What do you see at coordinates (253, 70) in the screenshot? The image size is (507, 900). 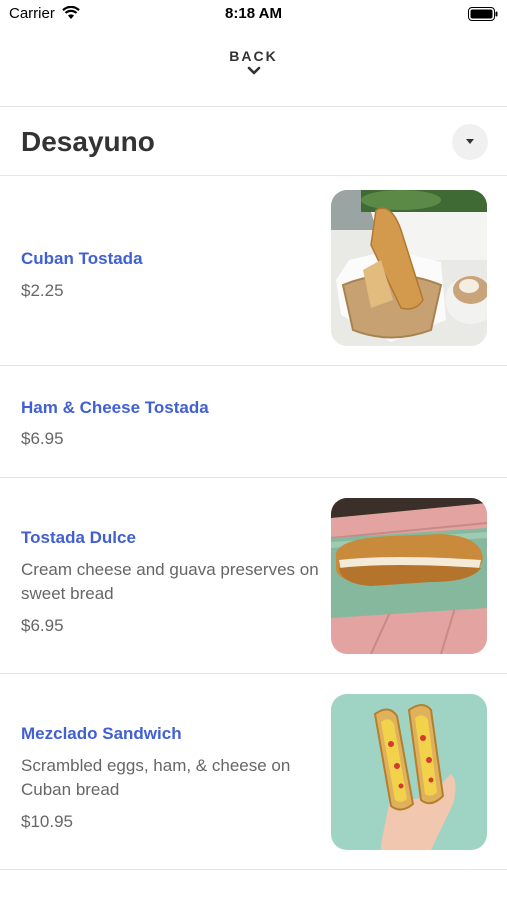 I see `chevron-down-icon` at bounding box center [253, 70].